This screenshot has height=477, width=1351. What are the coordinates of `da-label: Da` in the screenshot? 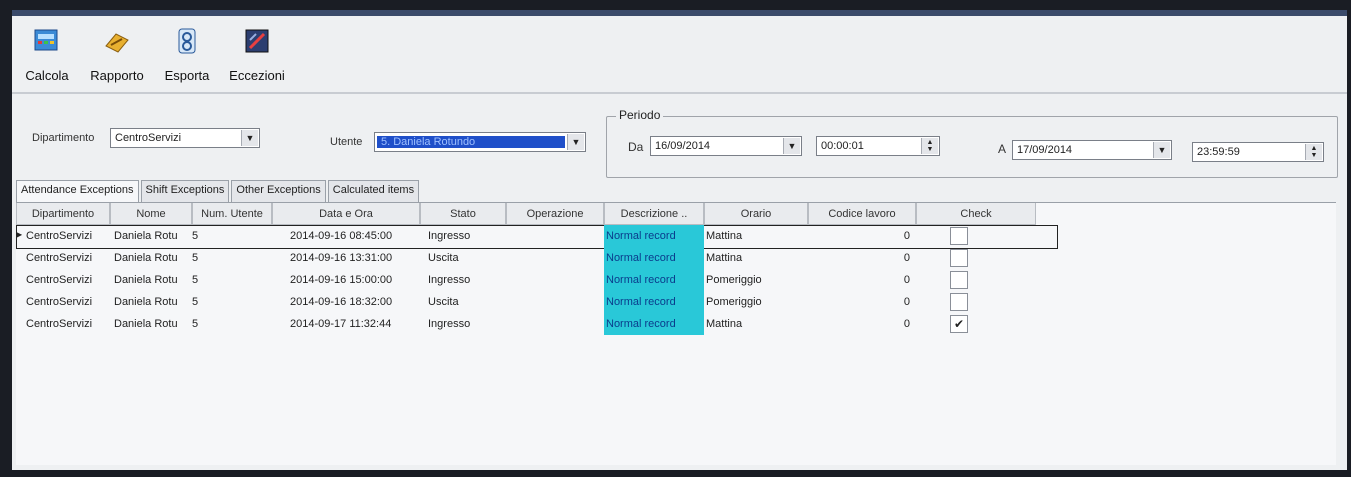 It's located at (636, 147).